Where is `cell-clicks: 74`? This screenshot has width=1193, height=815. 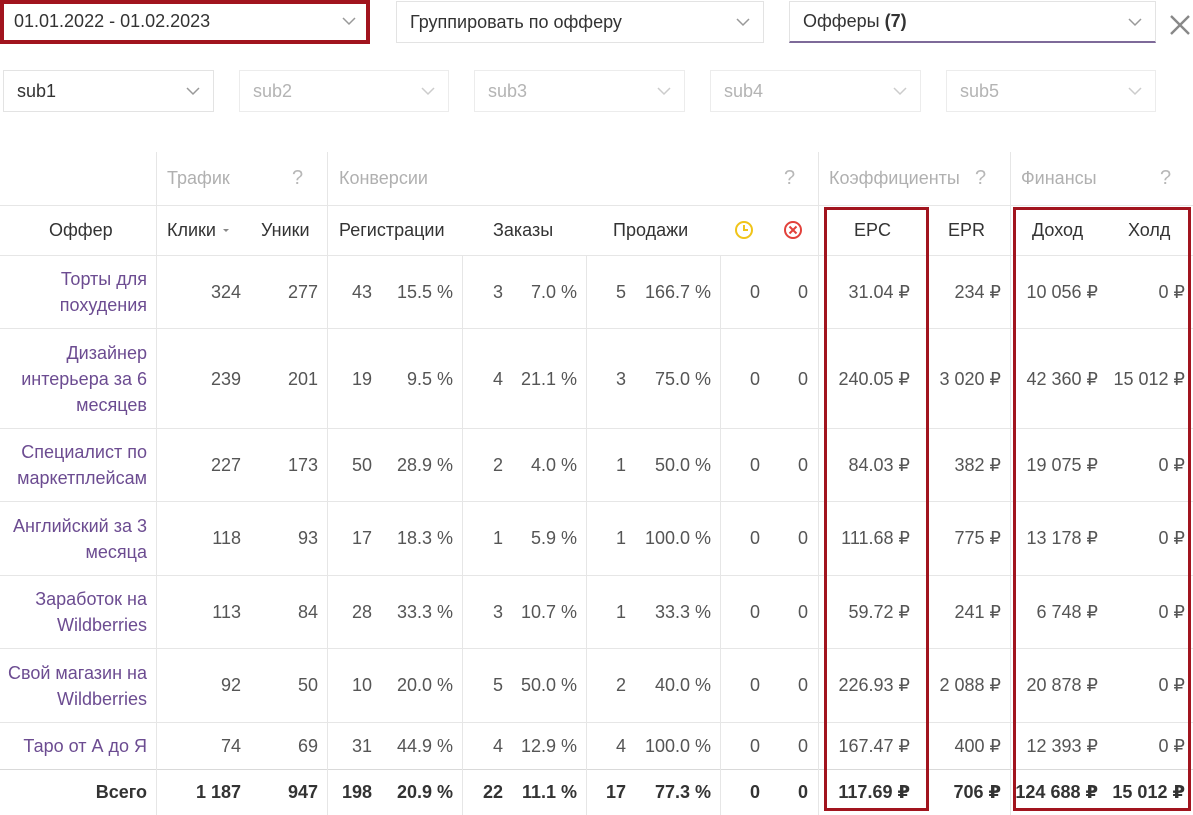 cell-clicks: 74 is located at coordinates (230, 745).